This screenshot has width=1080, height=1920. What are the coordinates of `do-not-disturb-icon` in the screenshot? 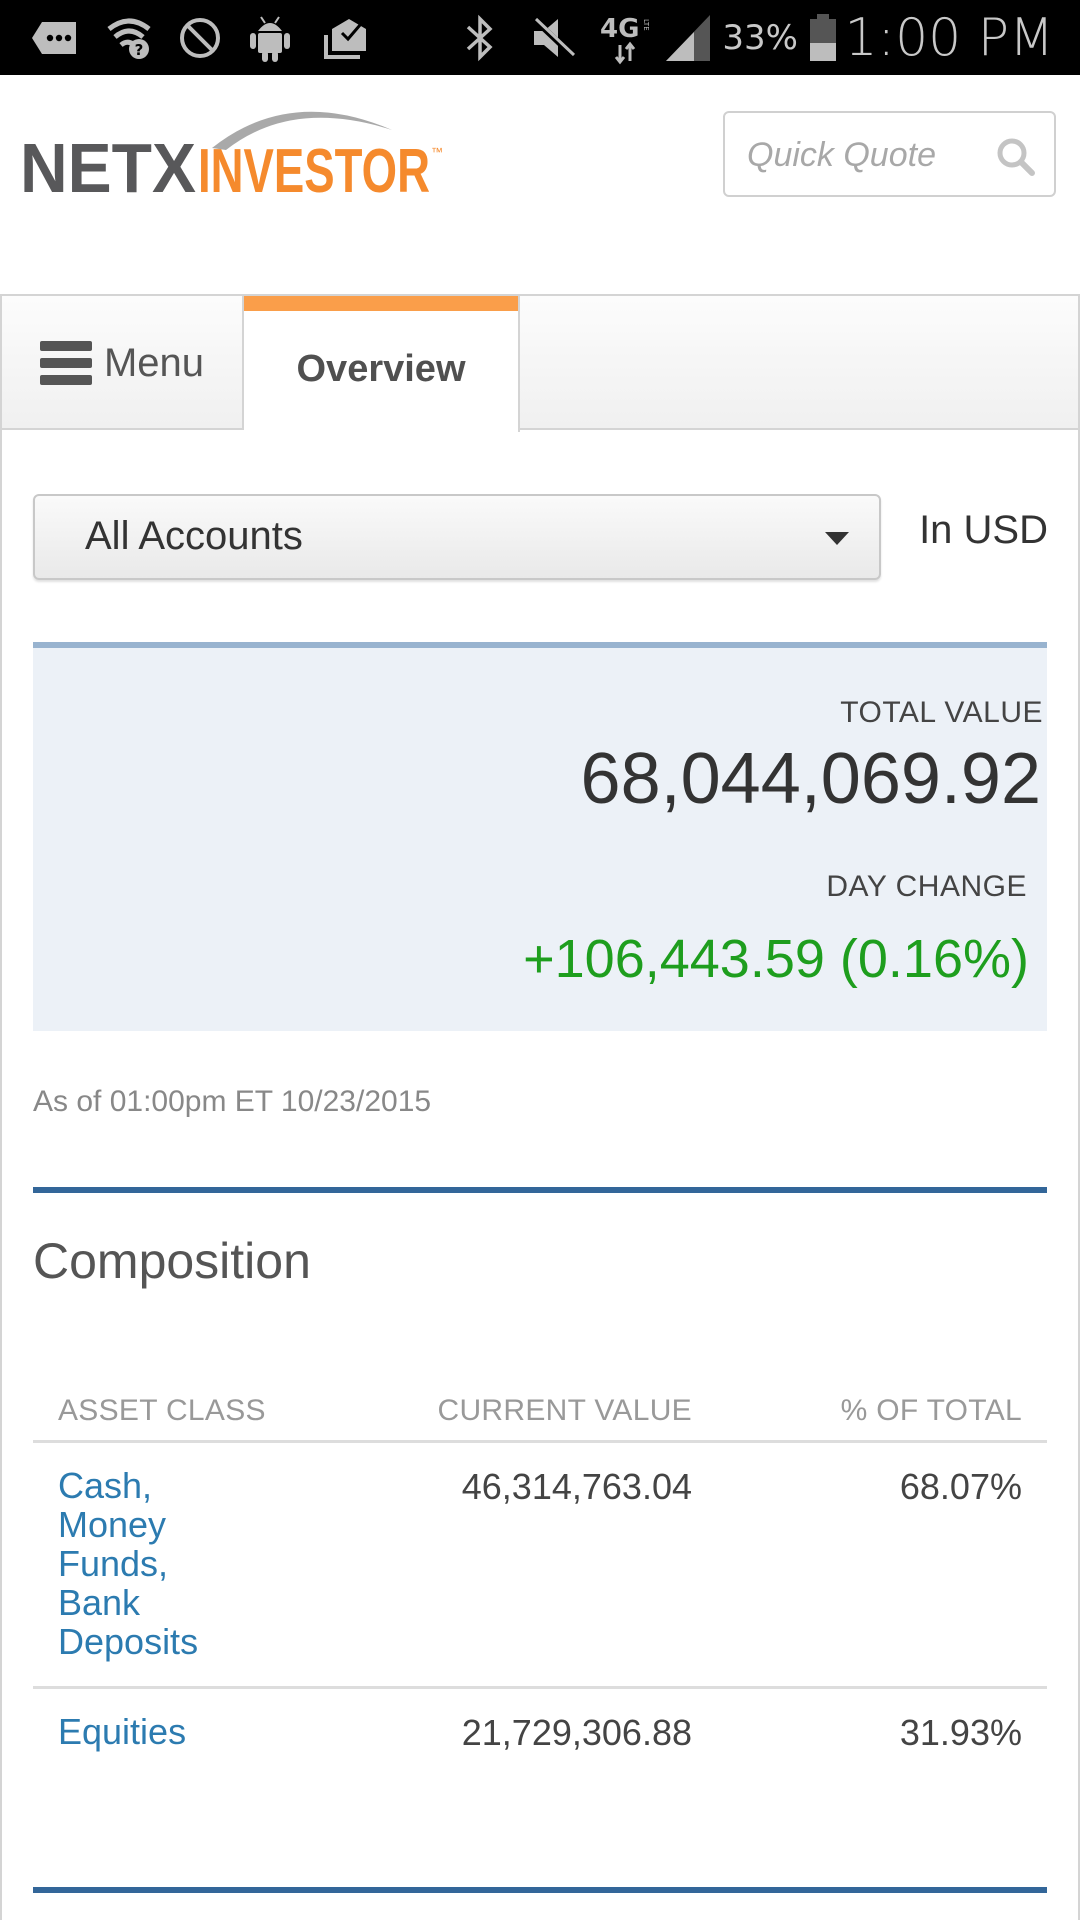 It's located at (200, 37).